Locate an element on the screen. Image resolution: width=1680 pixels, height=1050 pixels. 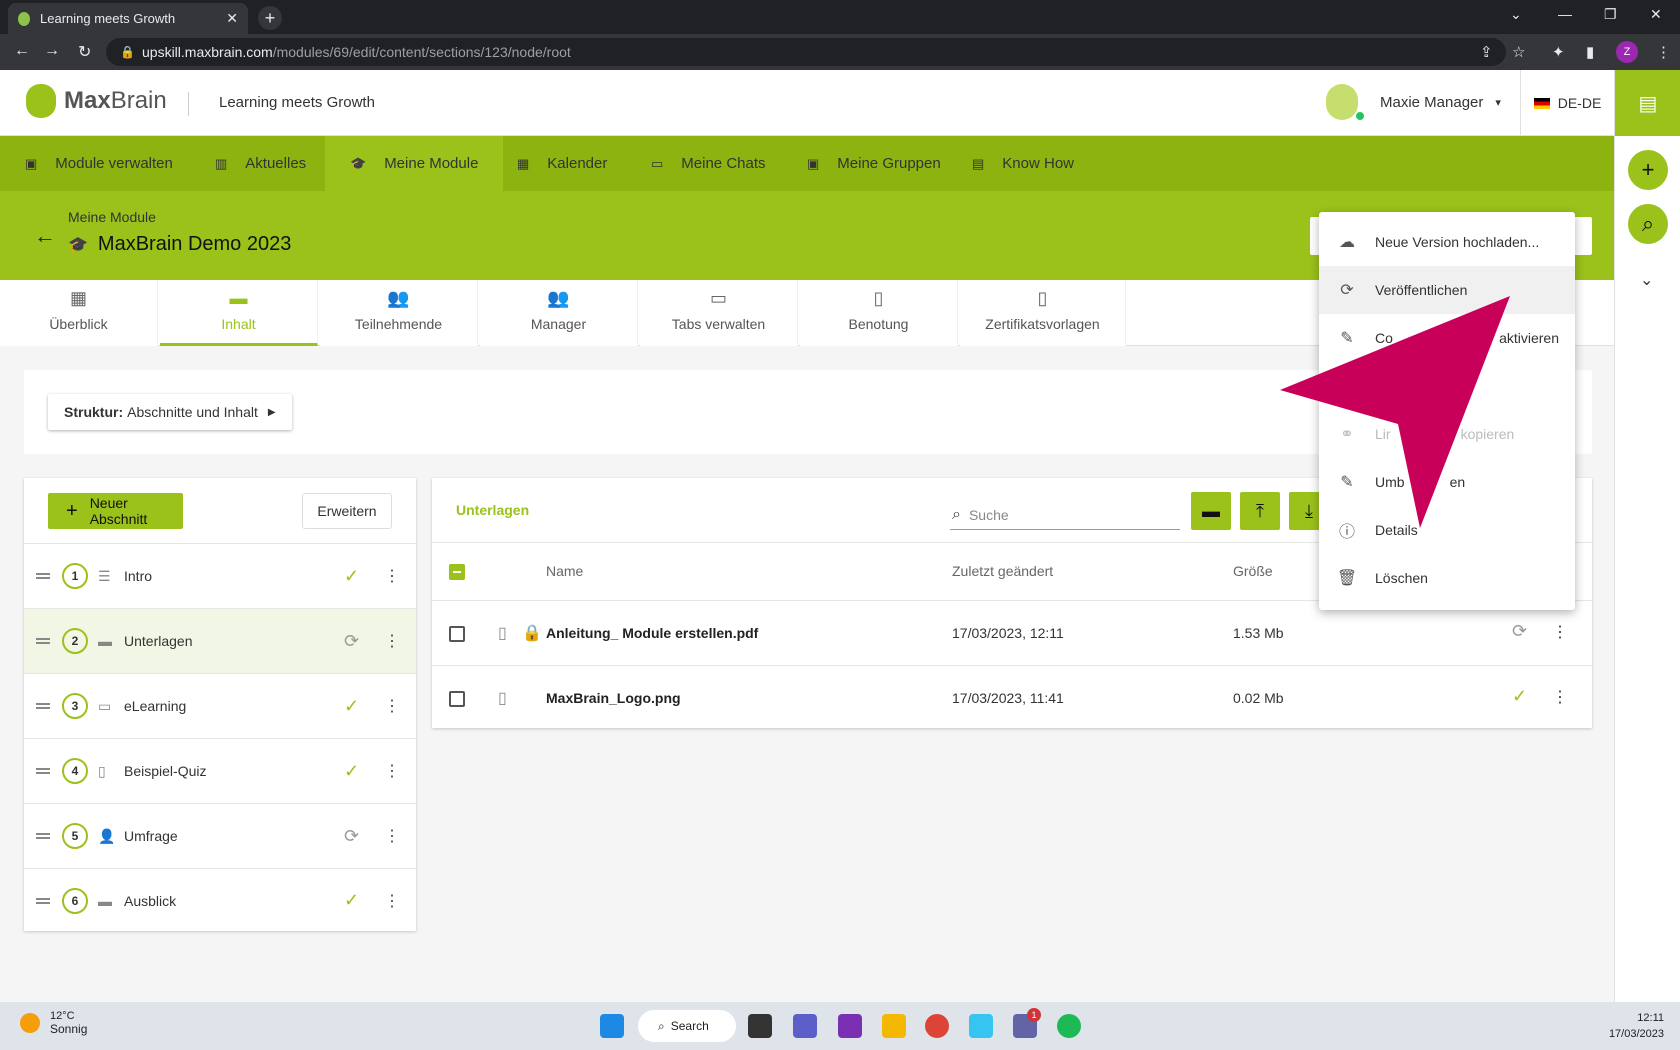
nav-know-how: ▤ Know How is located at coordinates (1023, 163).